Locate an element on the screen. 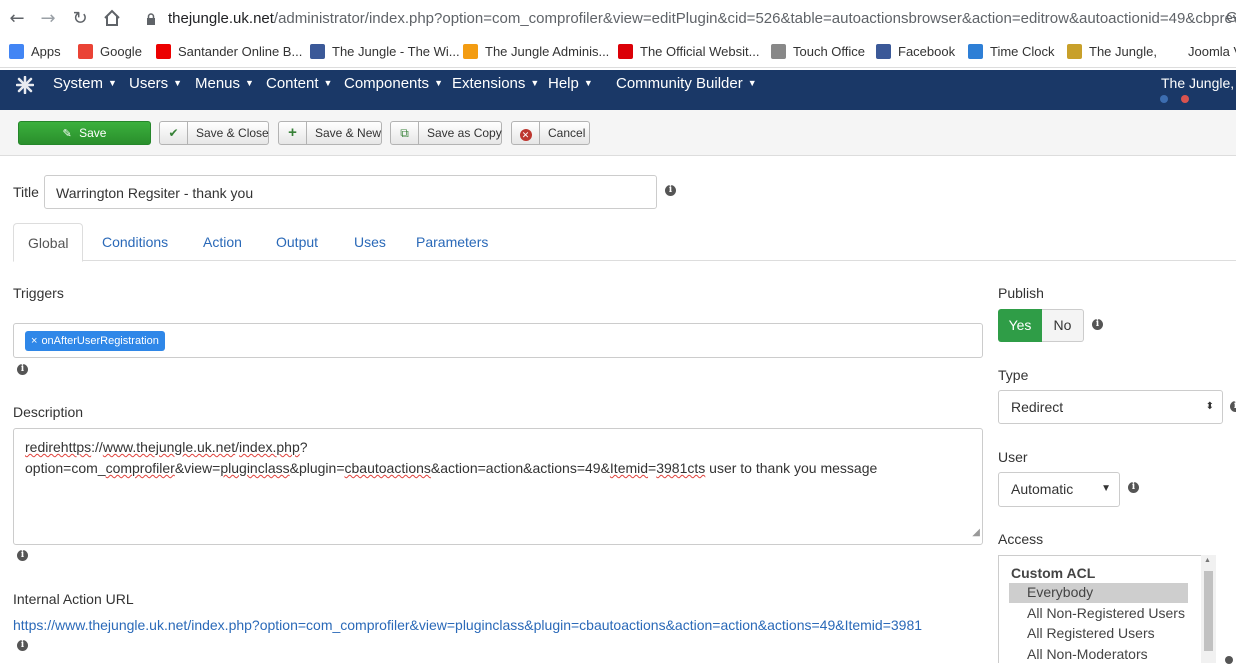 This screenshot has height=664, width=1236. menu-menus: Menus ▼ is located at coordinates (224, 83).